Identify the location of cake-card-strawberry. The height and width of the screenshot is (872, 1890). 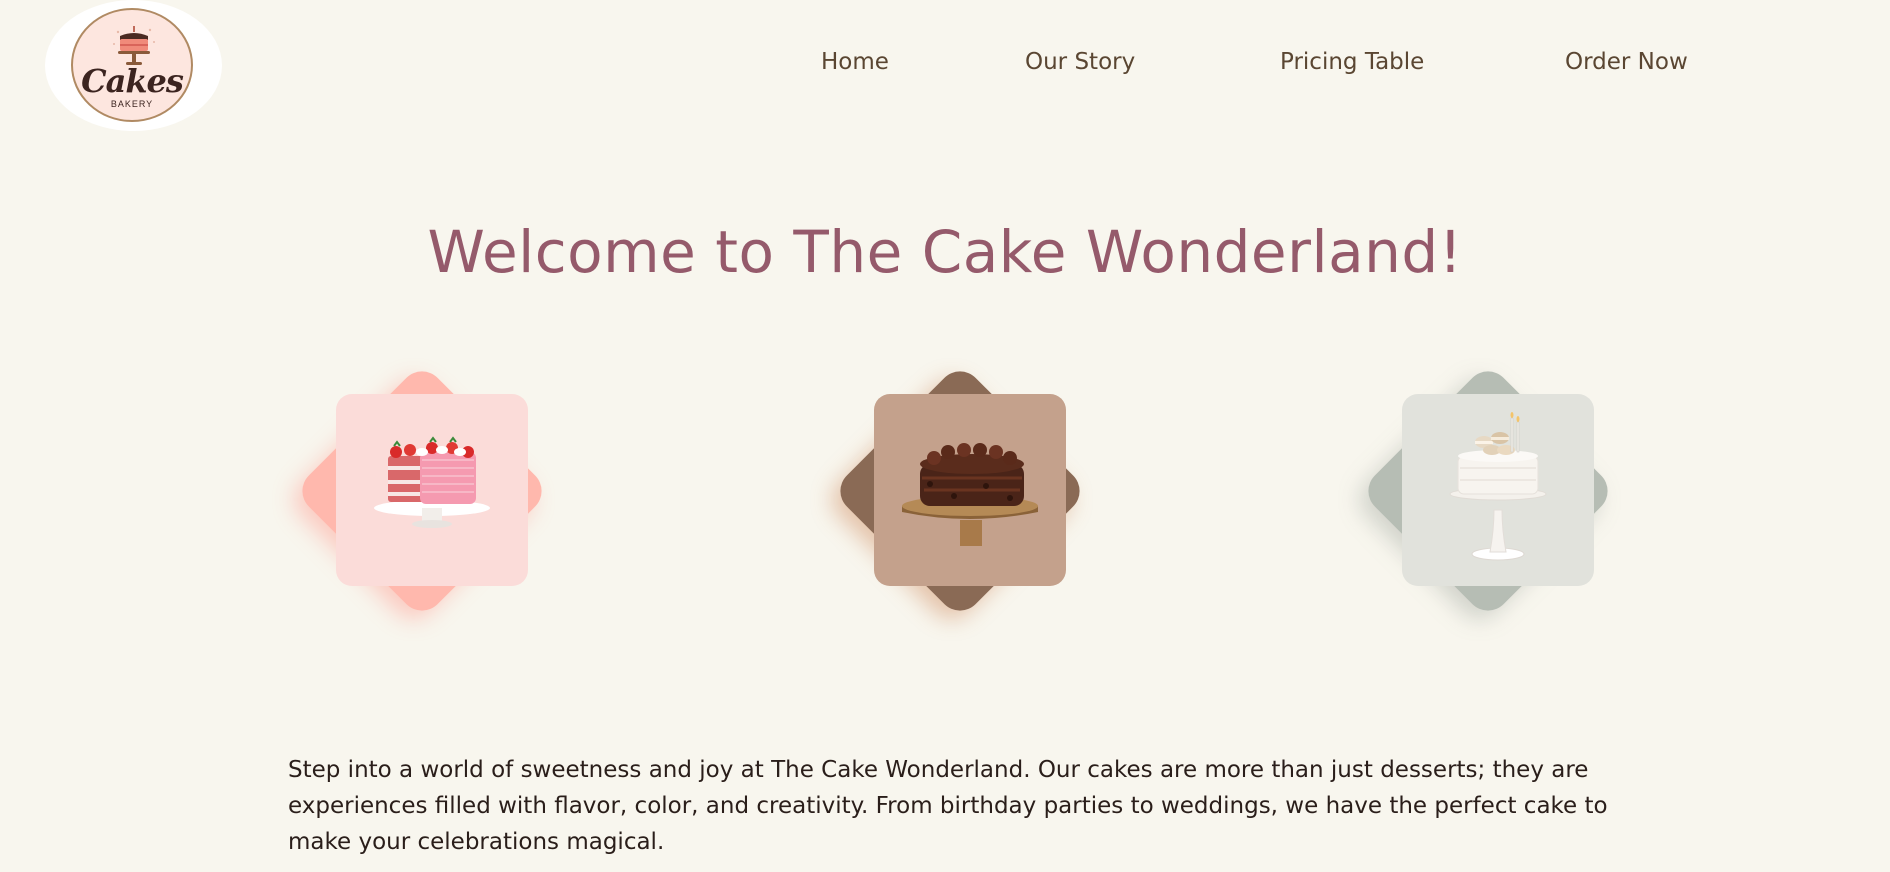
(422, 491).